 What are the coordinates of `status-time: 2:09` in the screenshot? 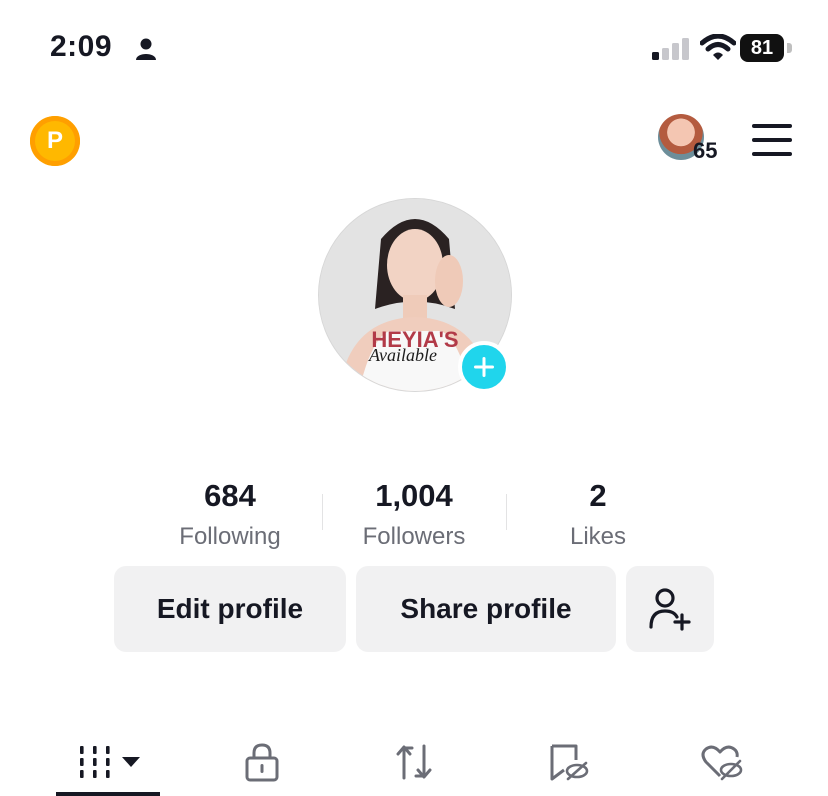 It's located at (81, 46).